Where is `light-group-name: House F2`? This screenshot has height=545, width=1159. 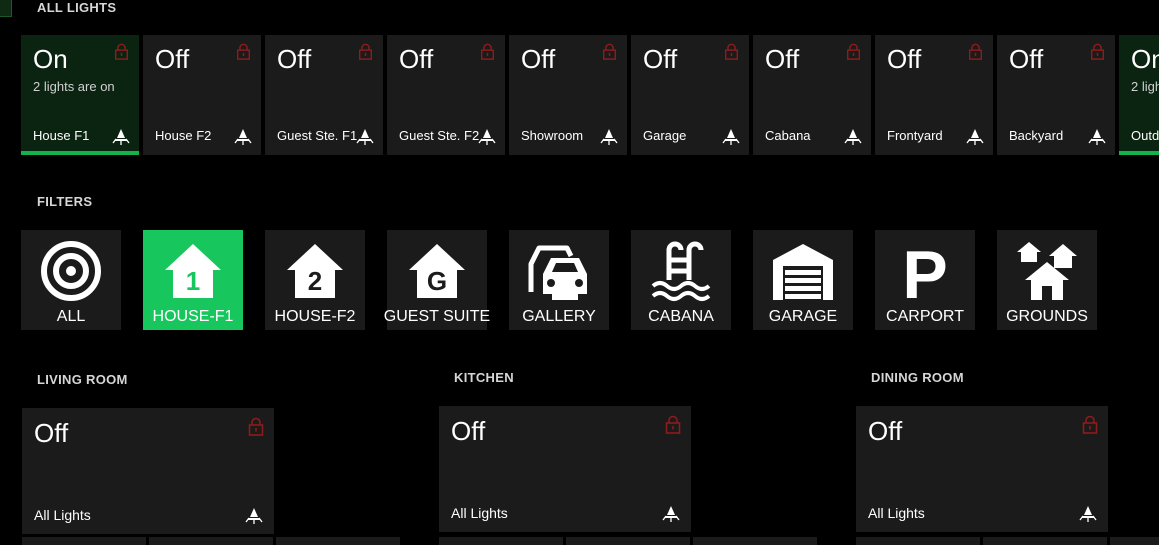 light-group-name: House F2 is located at coordinates (183, 135).